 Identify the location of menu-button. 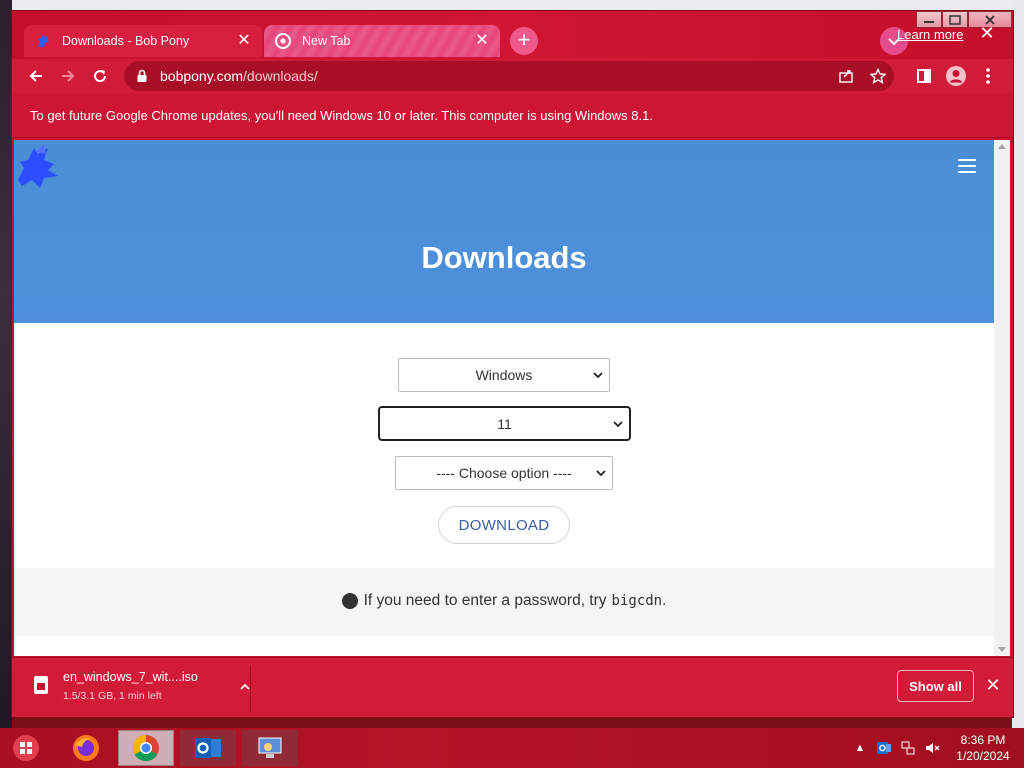
(988, 76).